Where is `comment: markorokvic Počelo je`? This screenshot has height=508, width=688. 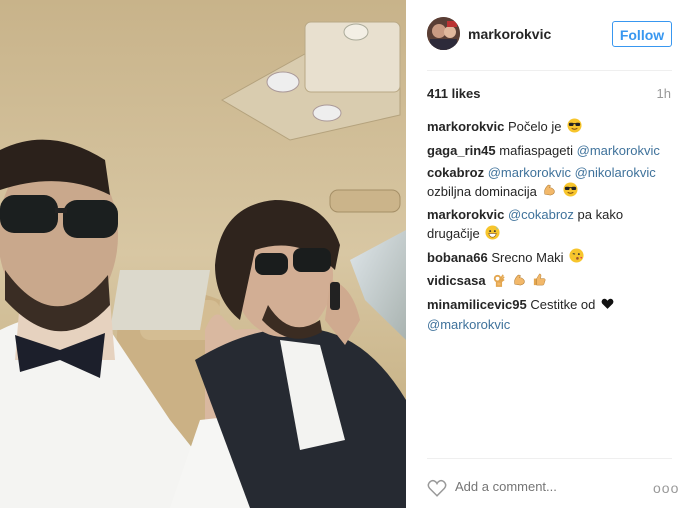
comment: markorokvic Počelo je is located at coordinates (551, 127).